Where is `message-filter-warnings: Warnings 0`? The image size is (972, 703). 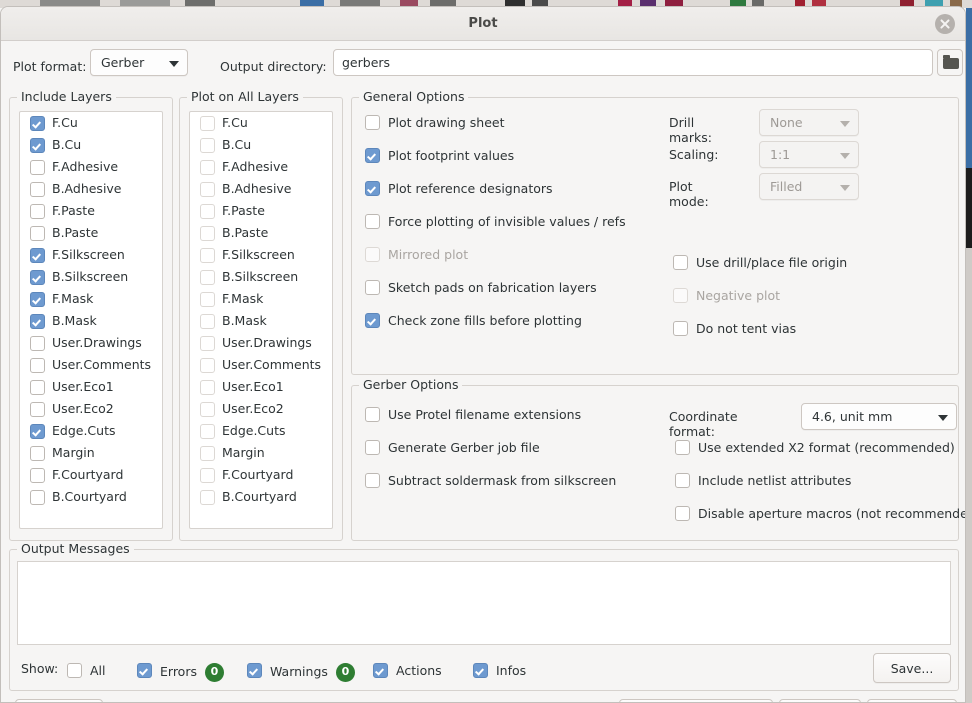
message-filter-warnings: Warnings 0 is located at coordinates (301, 672).